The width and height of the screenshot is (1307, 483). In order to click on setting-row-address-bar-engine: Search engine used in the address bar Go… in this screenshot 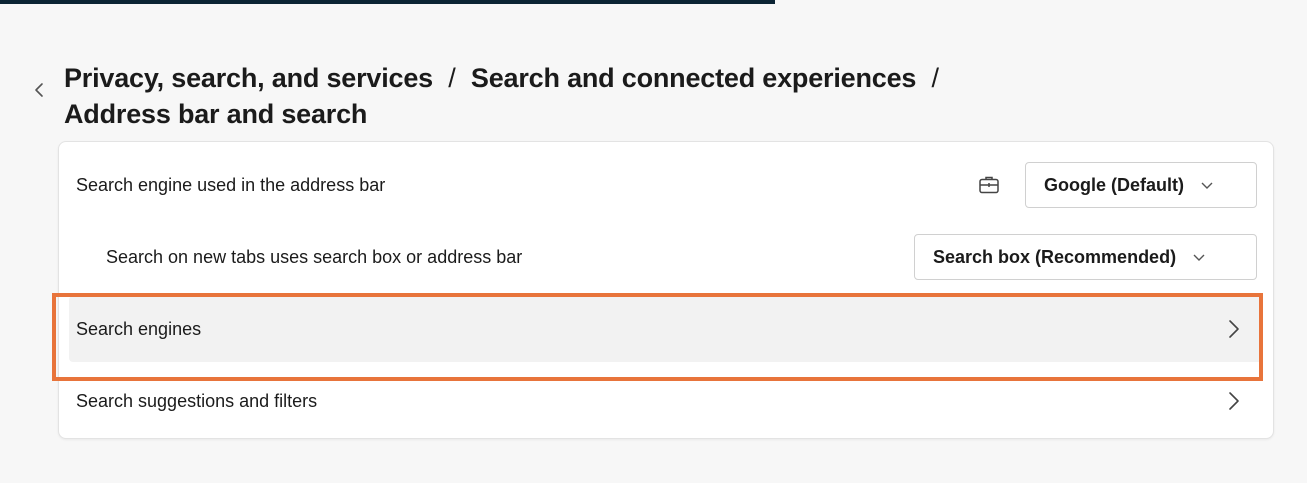, I will do `click(666, 185)`.